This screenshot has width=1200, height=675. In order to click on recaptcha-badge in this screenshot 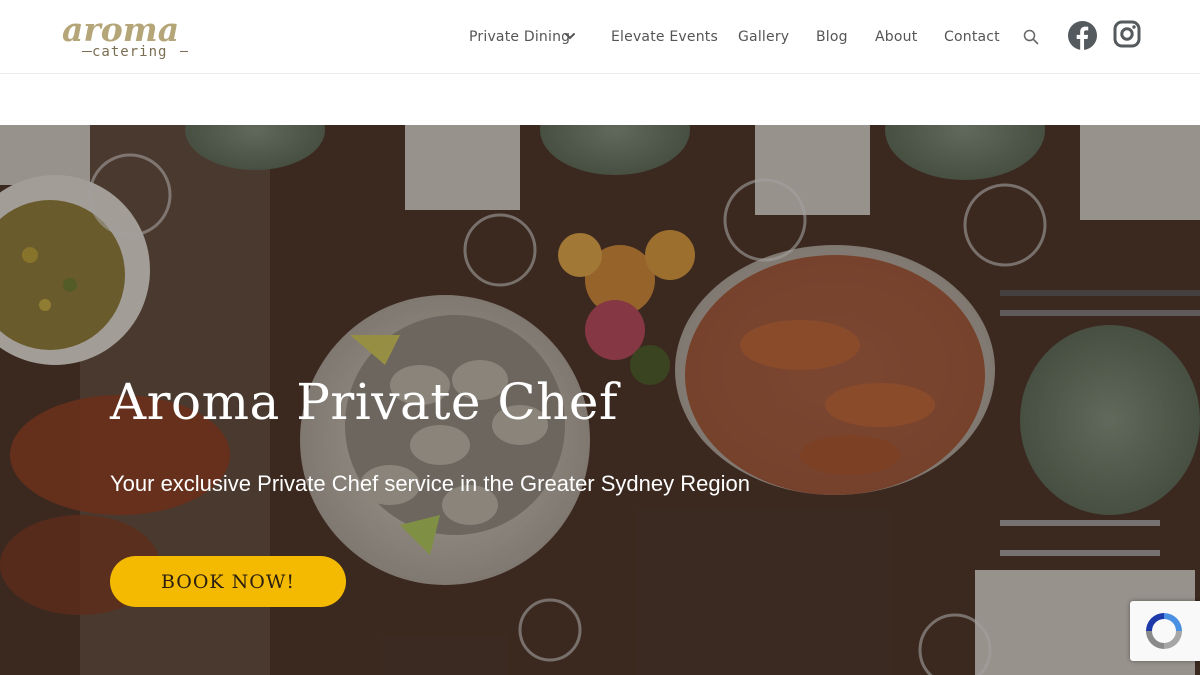, I will do `click(1165, 631)`.